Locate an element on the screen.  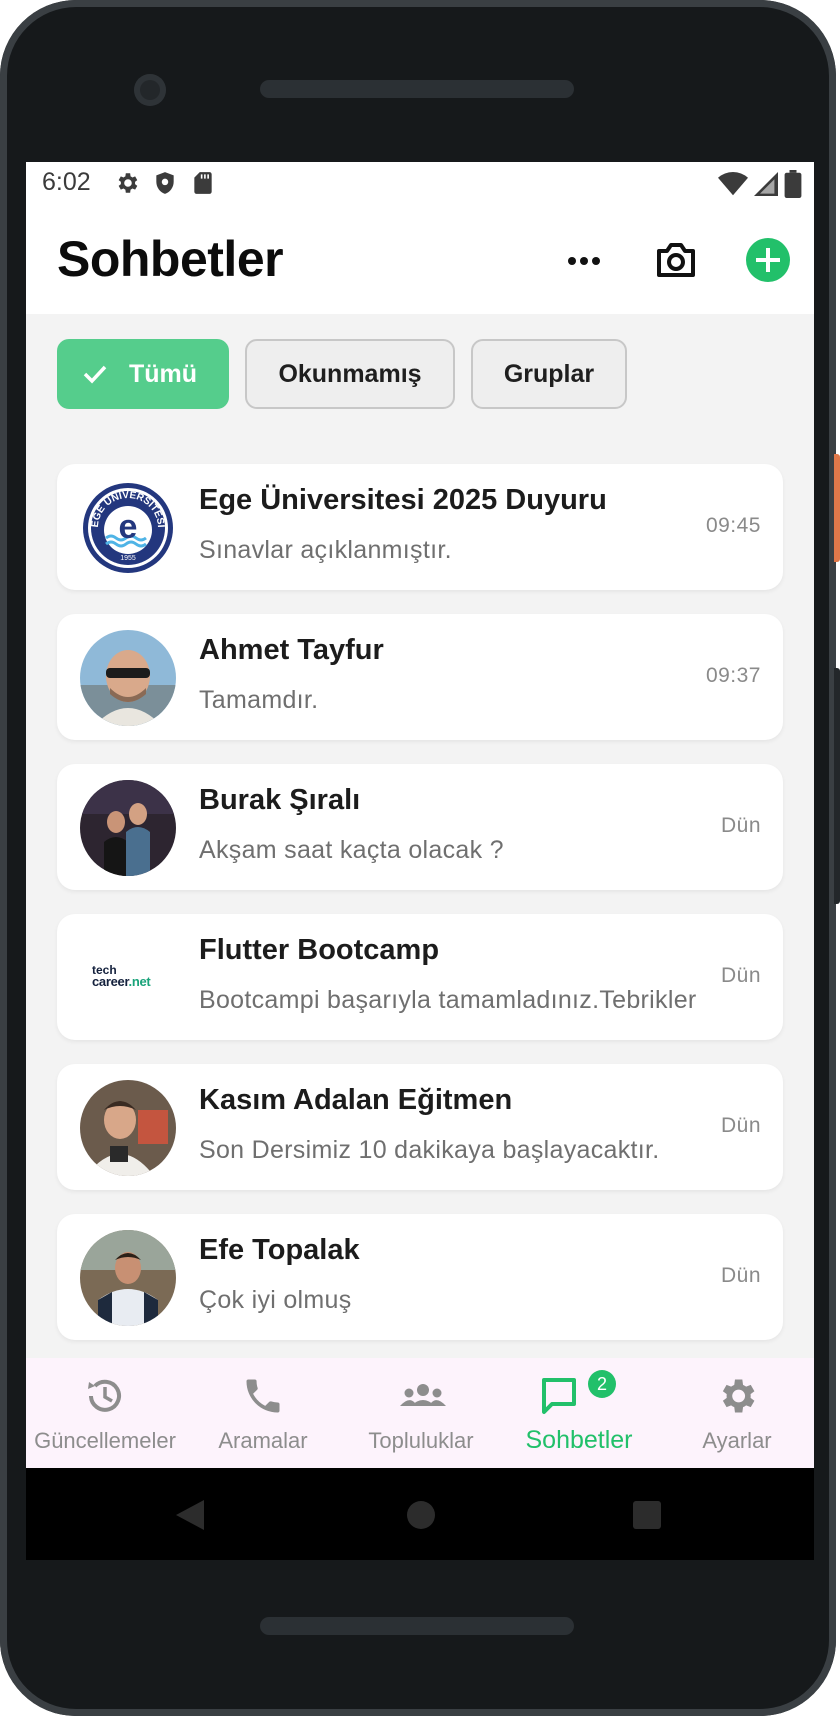
recents-icon is located at coordinates (647, 1517).